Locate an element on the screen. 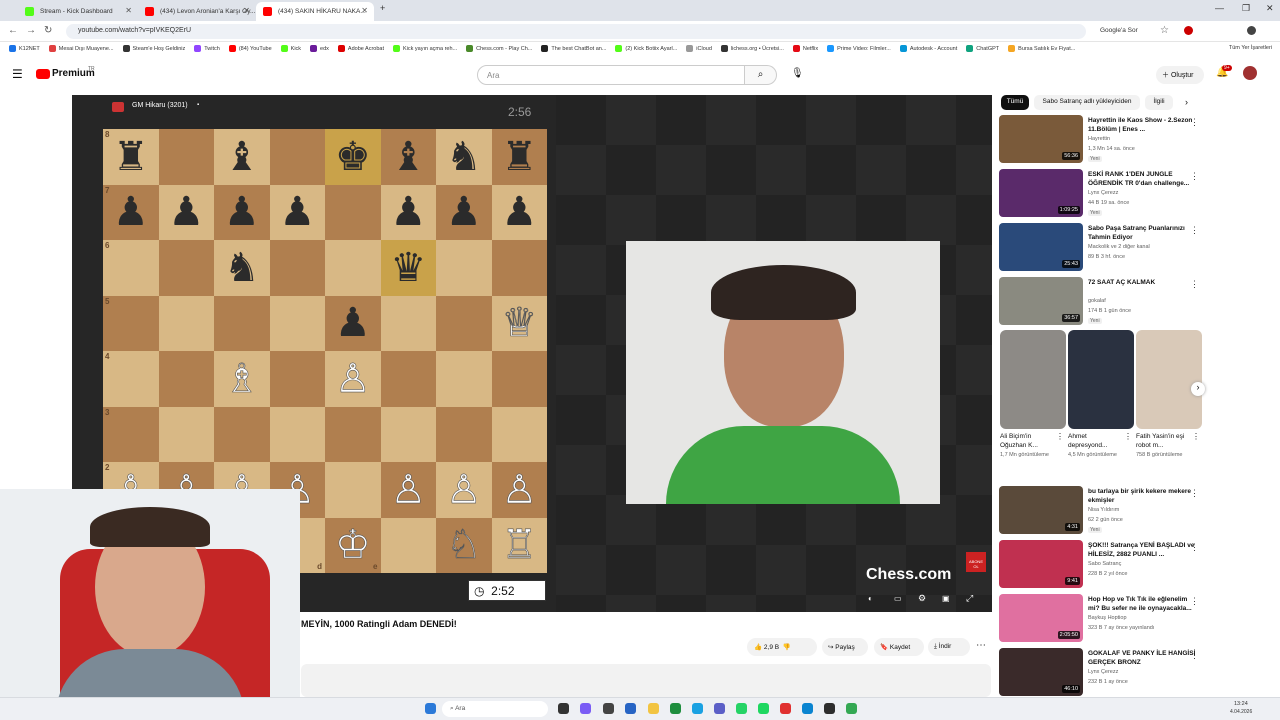  chip-all: Tümü is located at coordinates (1015, 102).